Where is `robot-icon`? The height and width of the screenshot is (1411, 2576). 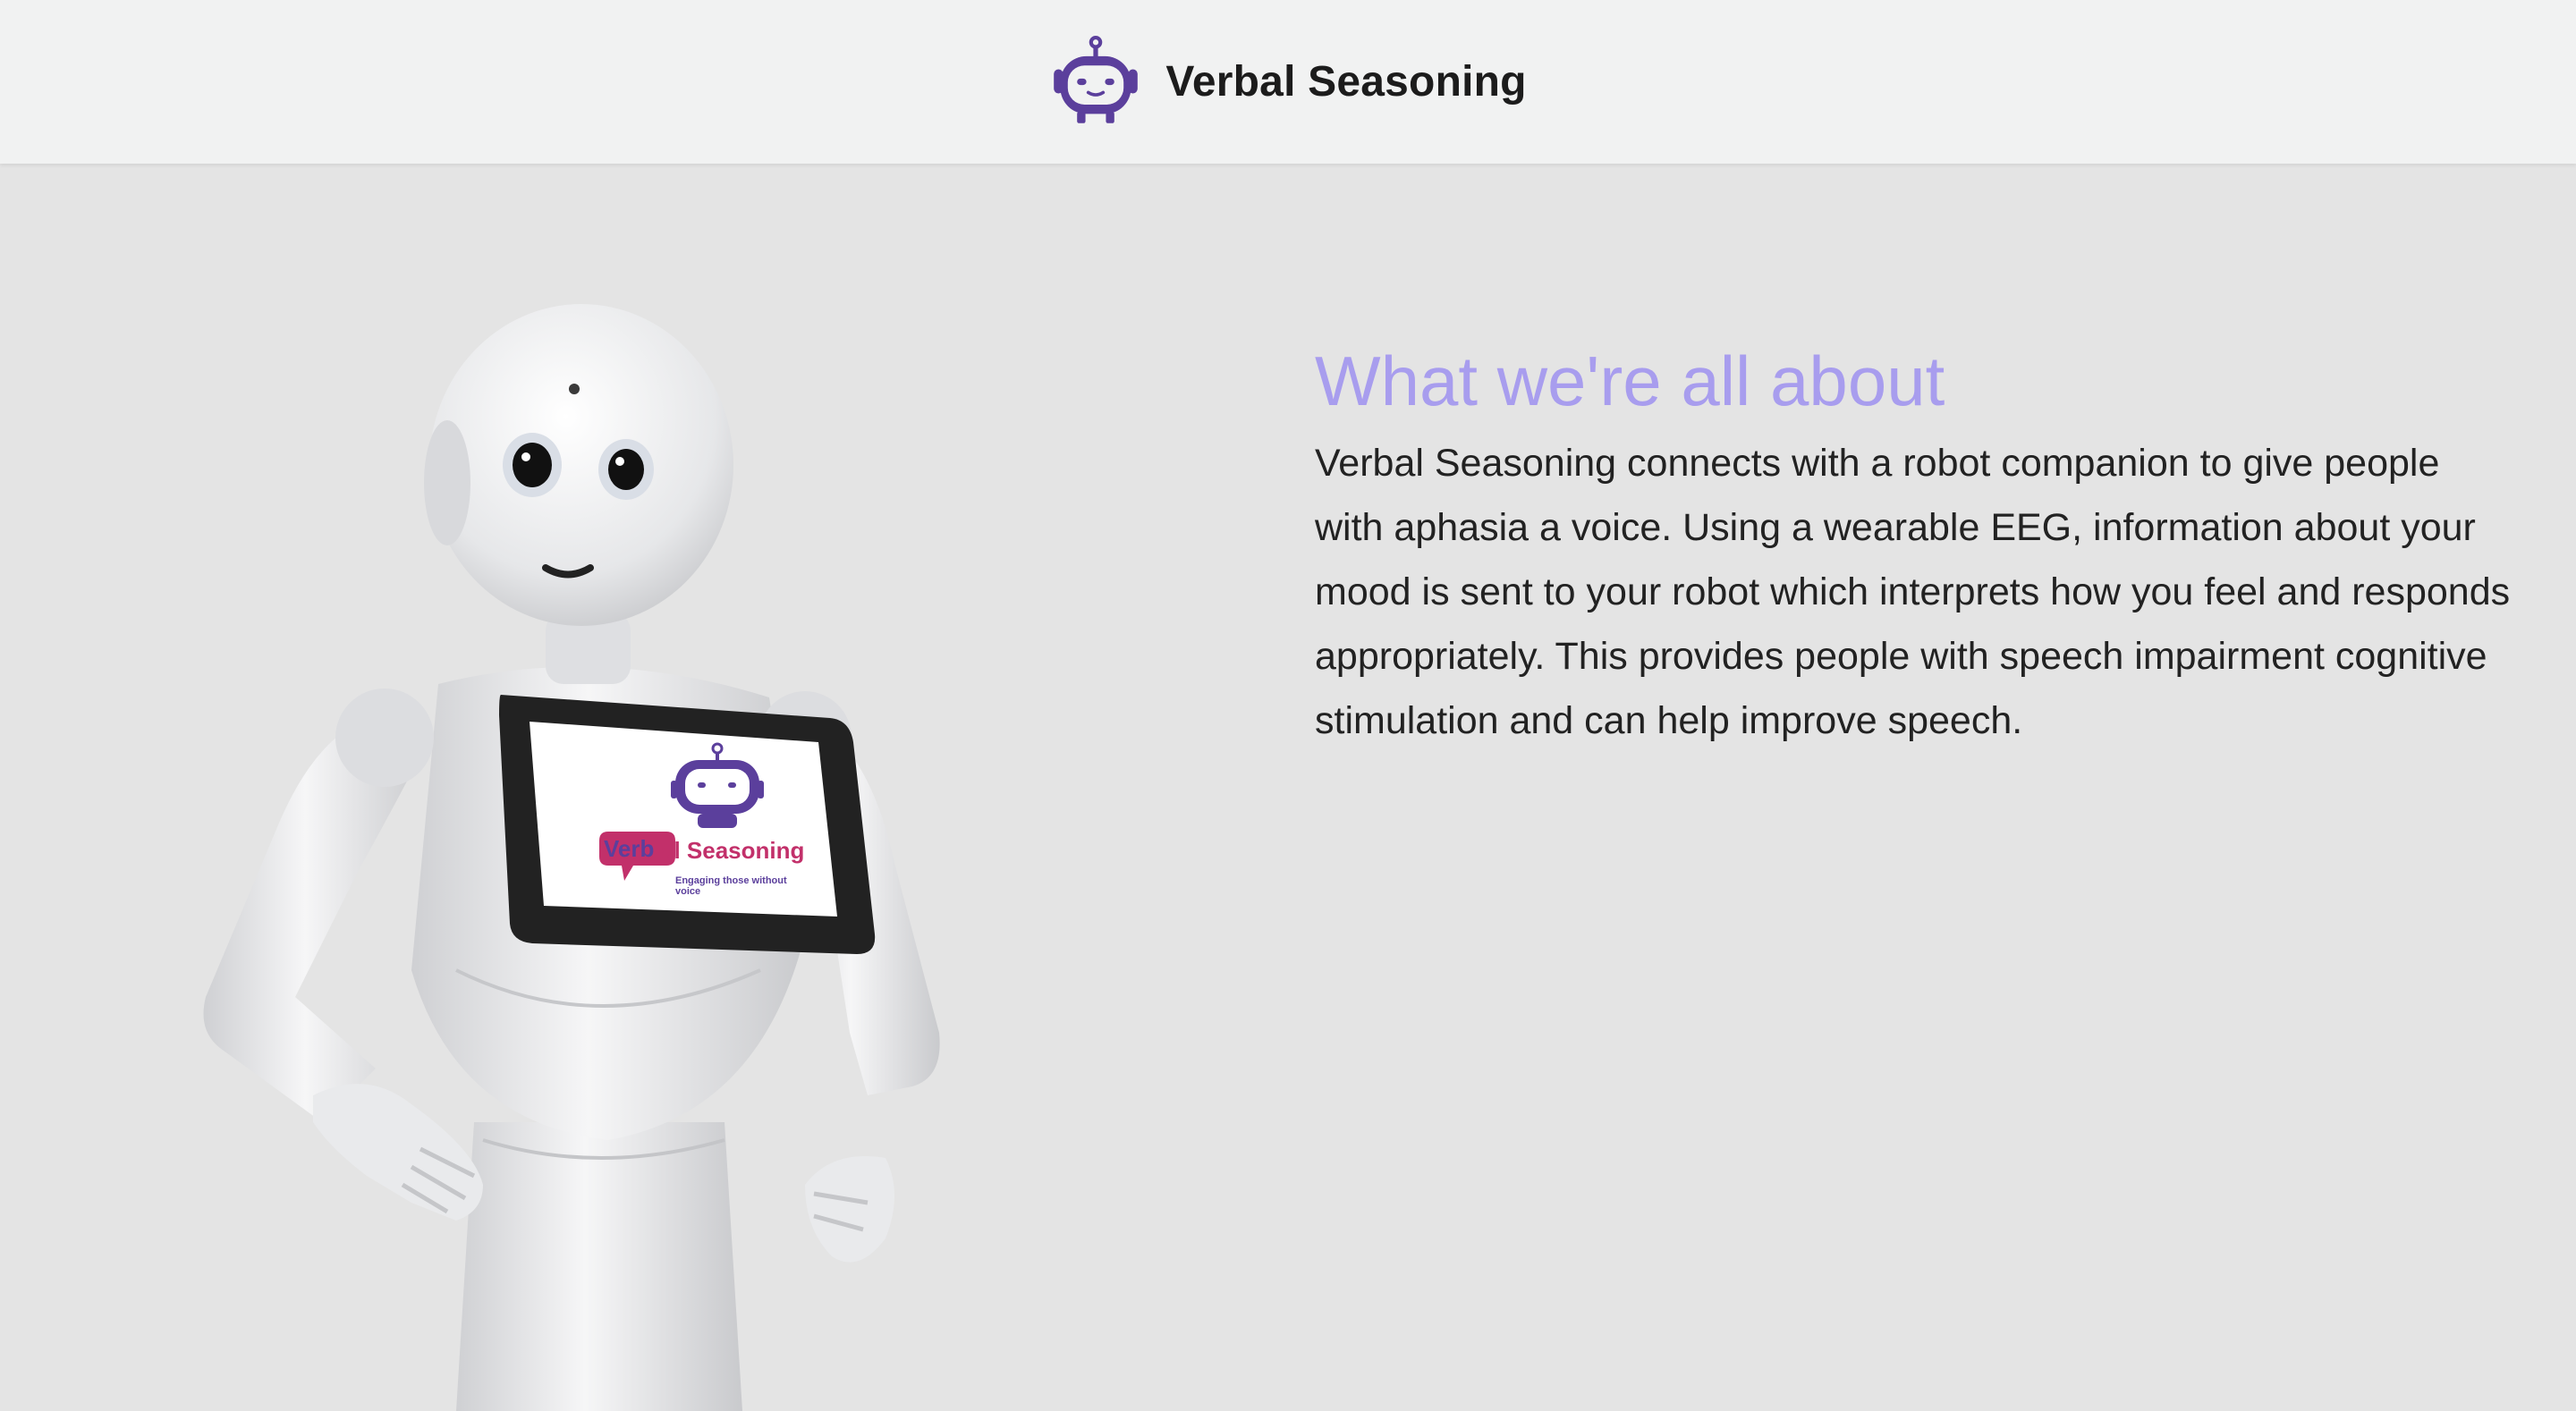
robot-icon is located at coordinates (1096, 79).